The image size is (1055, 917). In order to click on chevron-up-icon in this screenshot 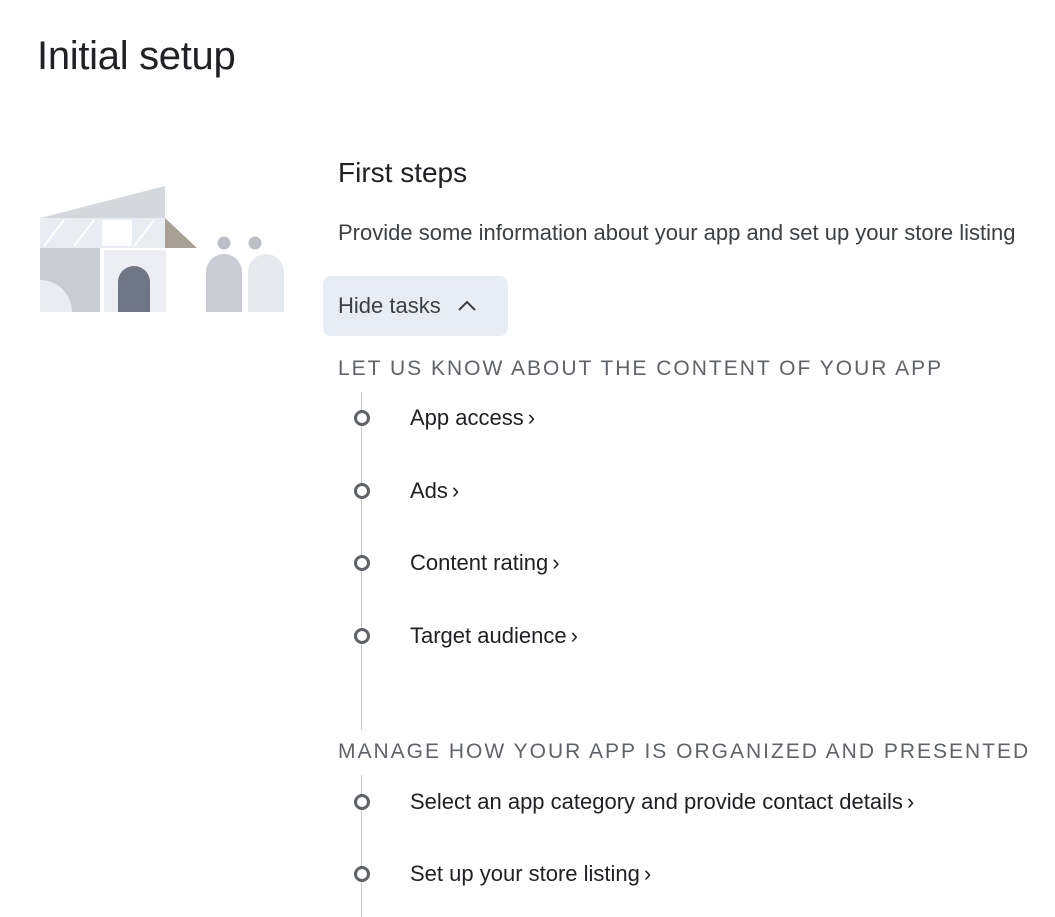, I will do `click(467, 306)`.